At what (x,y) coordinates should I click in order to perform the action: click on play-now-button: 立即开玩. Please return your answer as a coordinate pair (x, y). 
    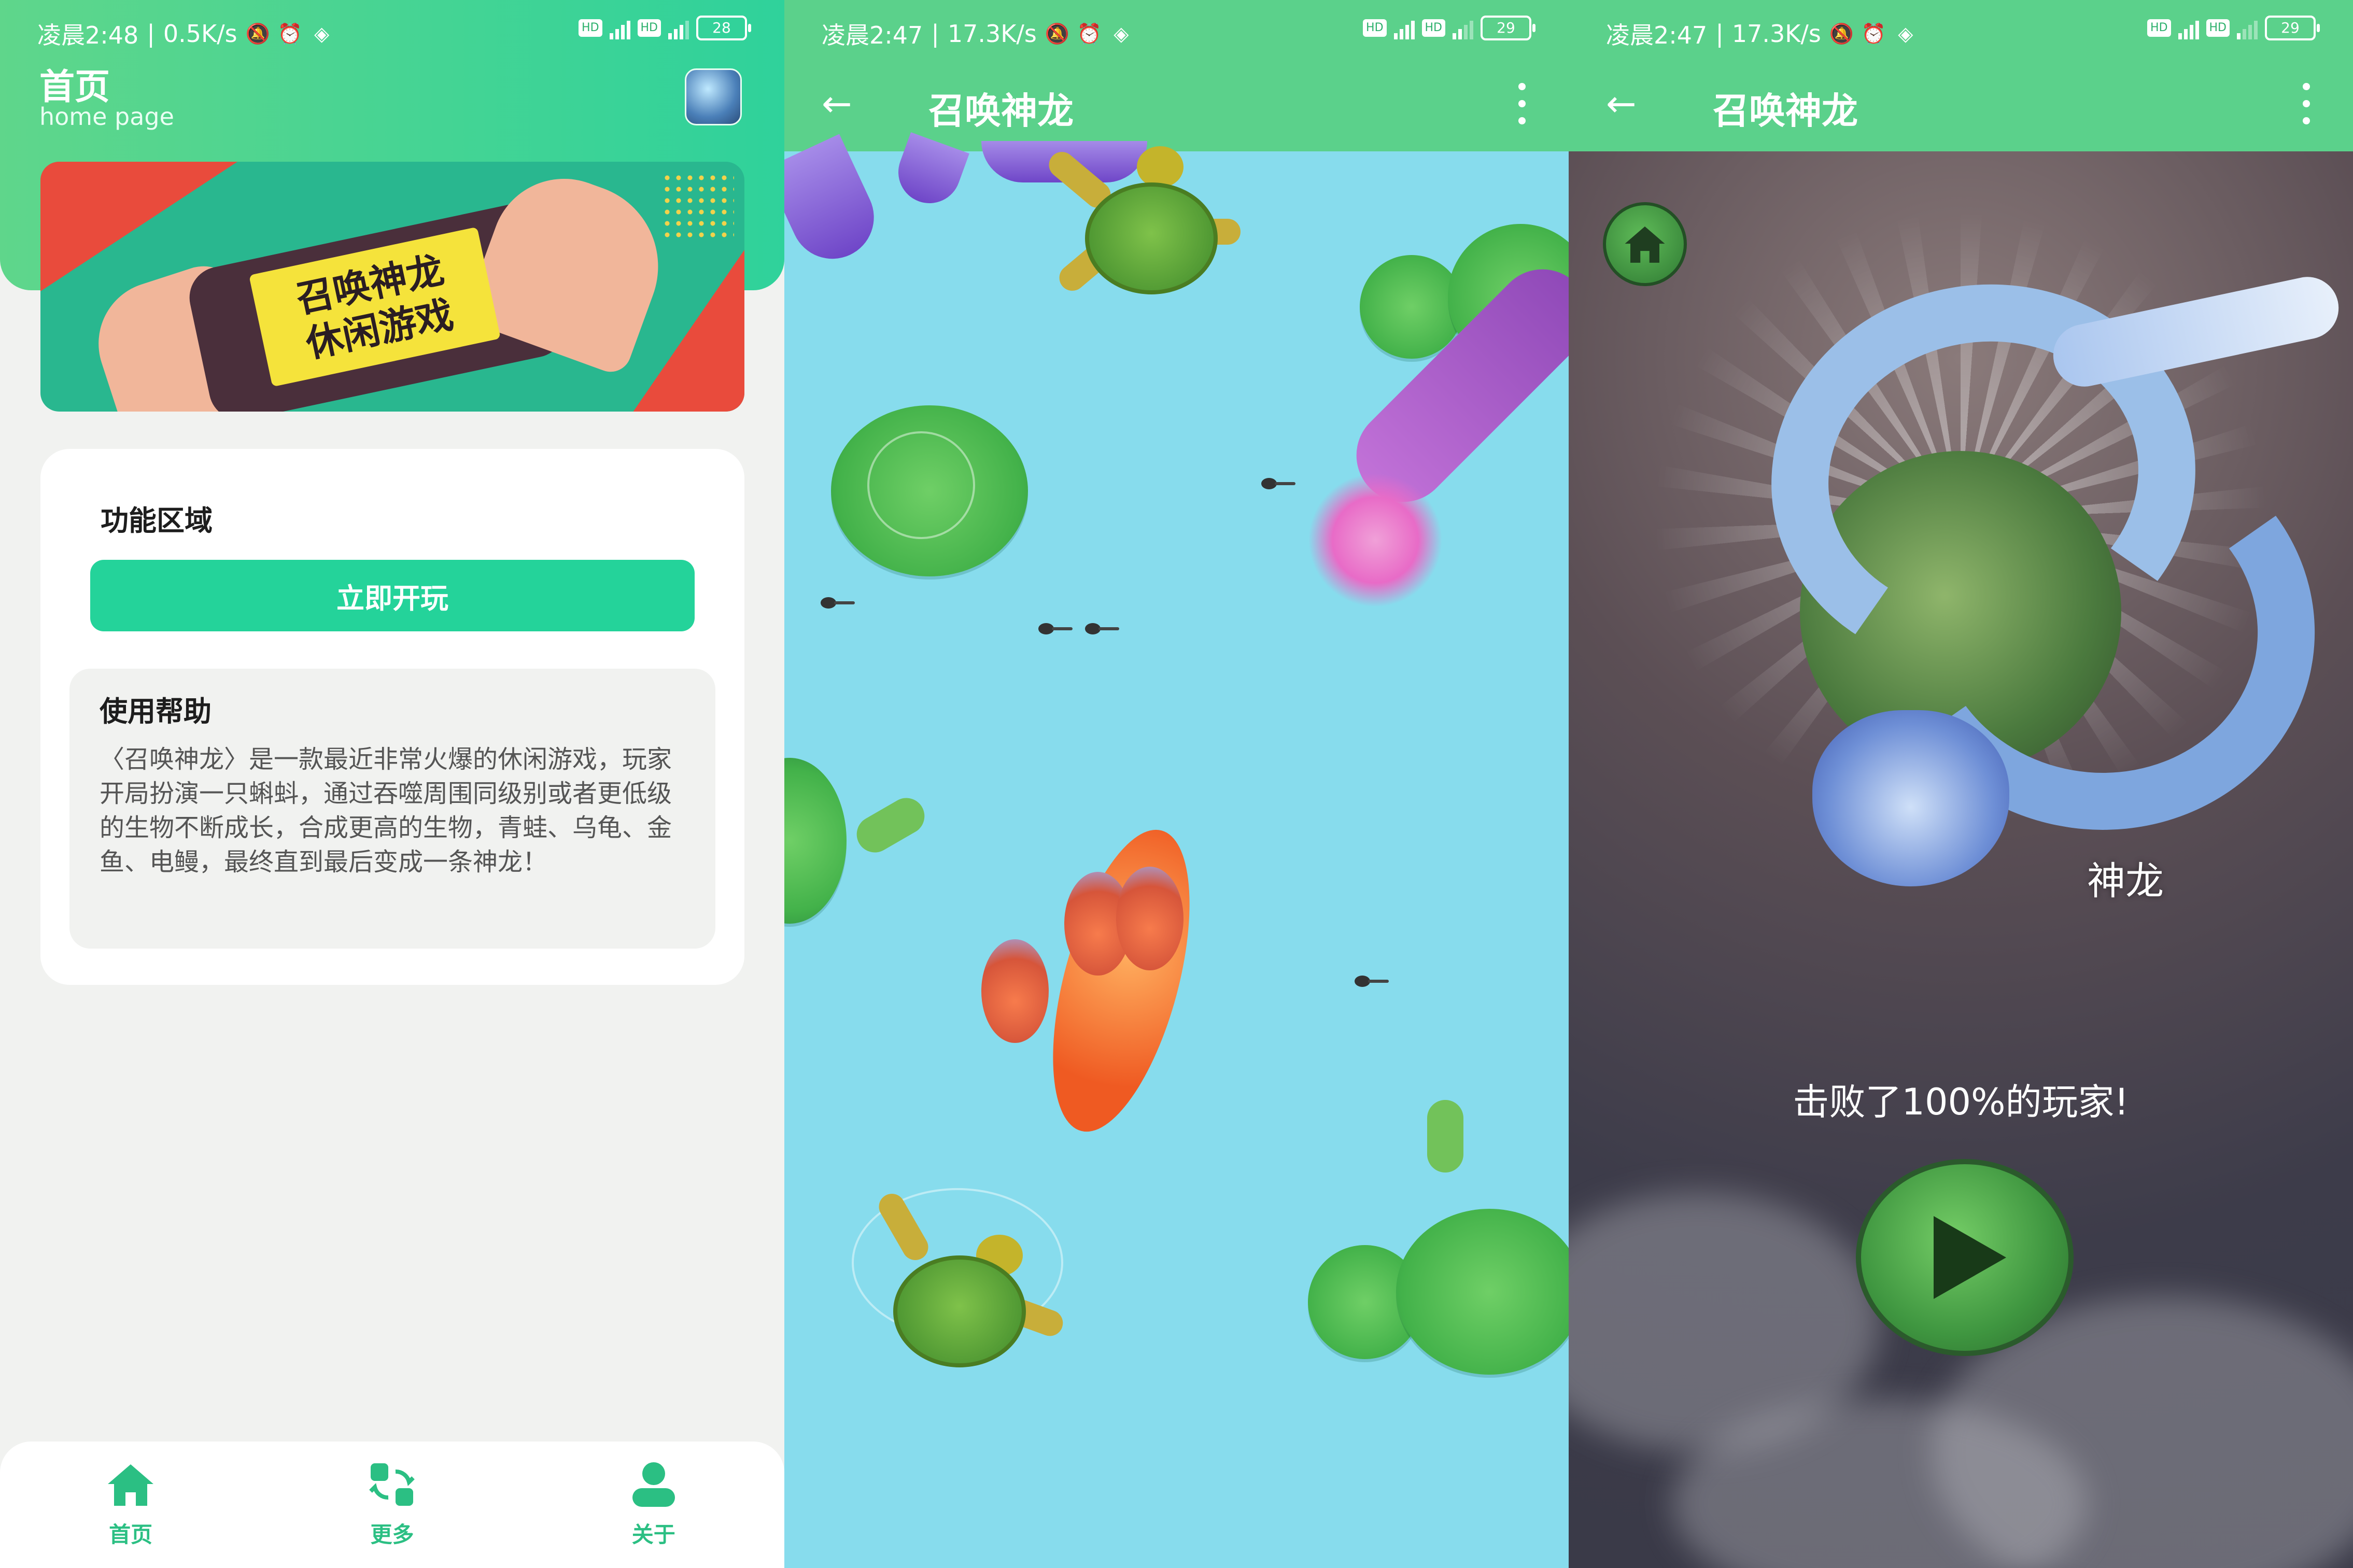
    Looking at the image, I should click on (392, 595).